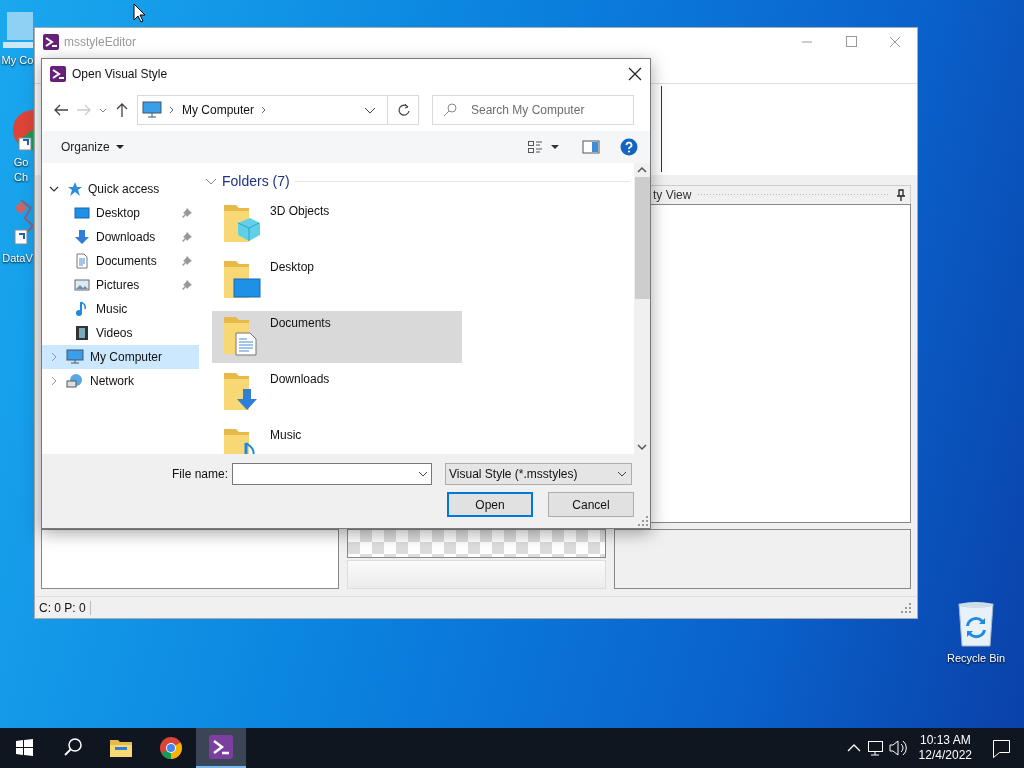 This screenshot has width=1024, height=768. What do you see at coordinates (976, 658) in the screenshot?
I see `desktop-icon-label: Recycle Bin` at bounding box center [976, 658].